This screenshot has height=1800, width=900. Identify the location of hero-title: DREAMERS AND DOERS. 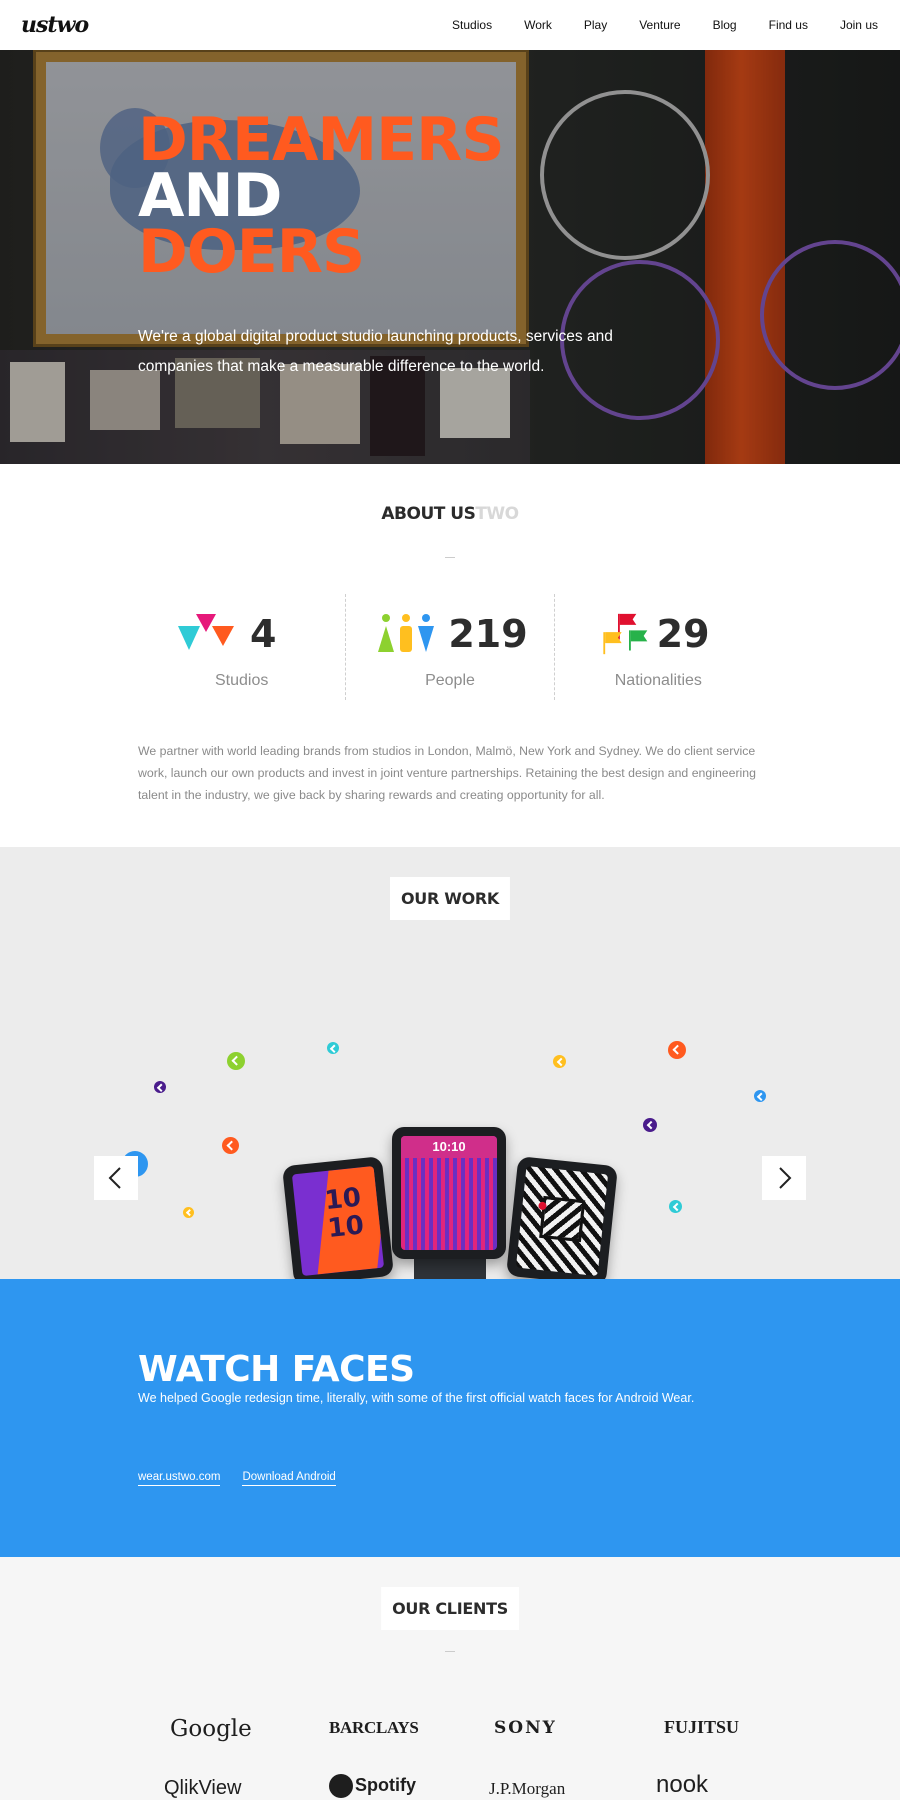
(321, 196).